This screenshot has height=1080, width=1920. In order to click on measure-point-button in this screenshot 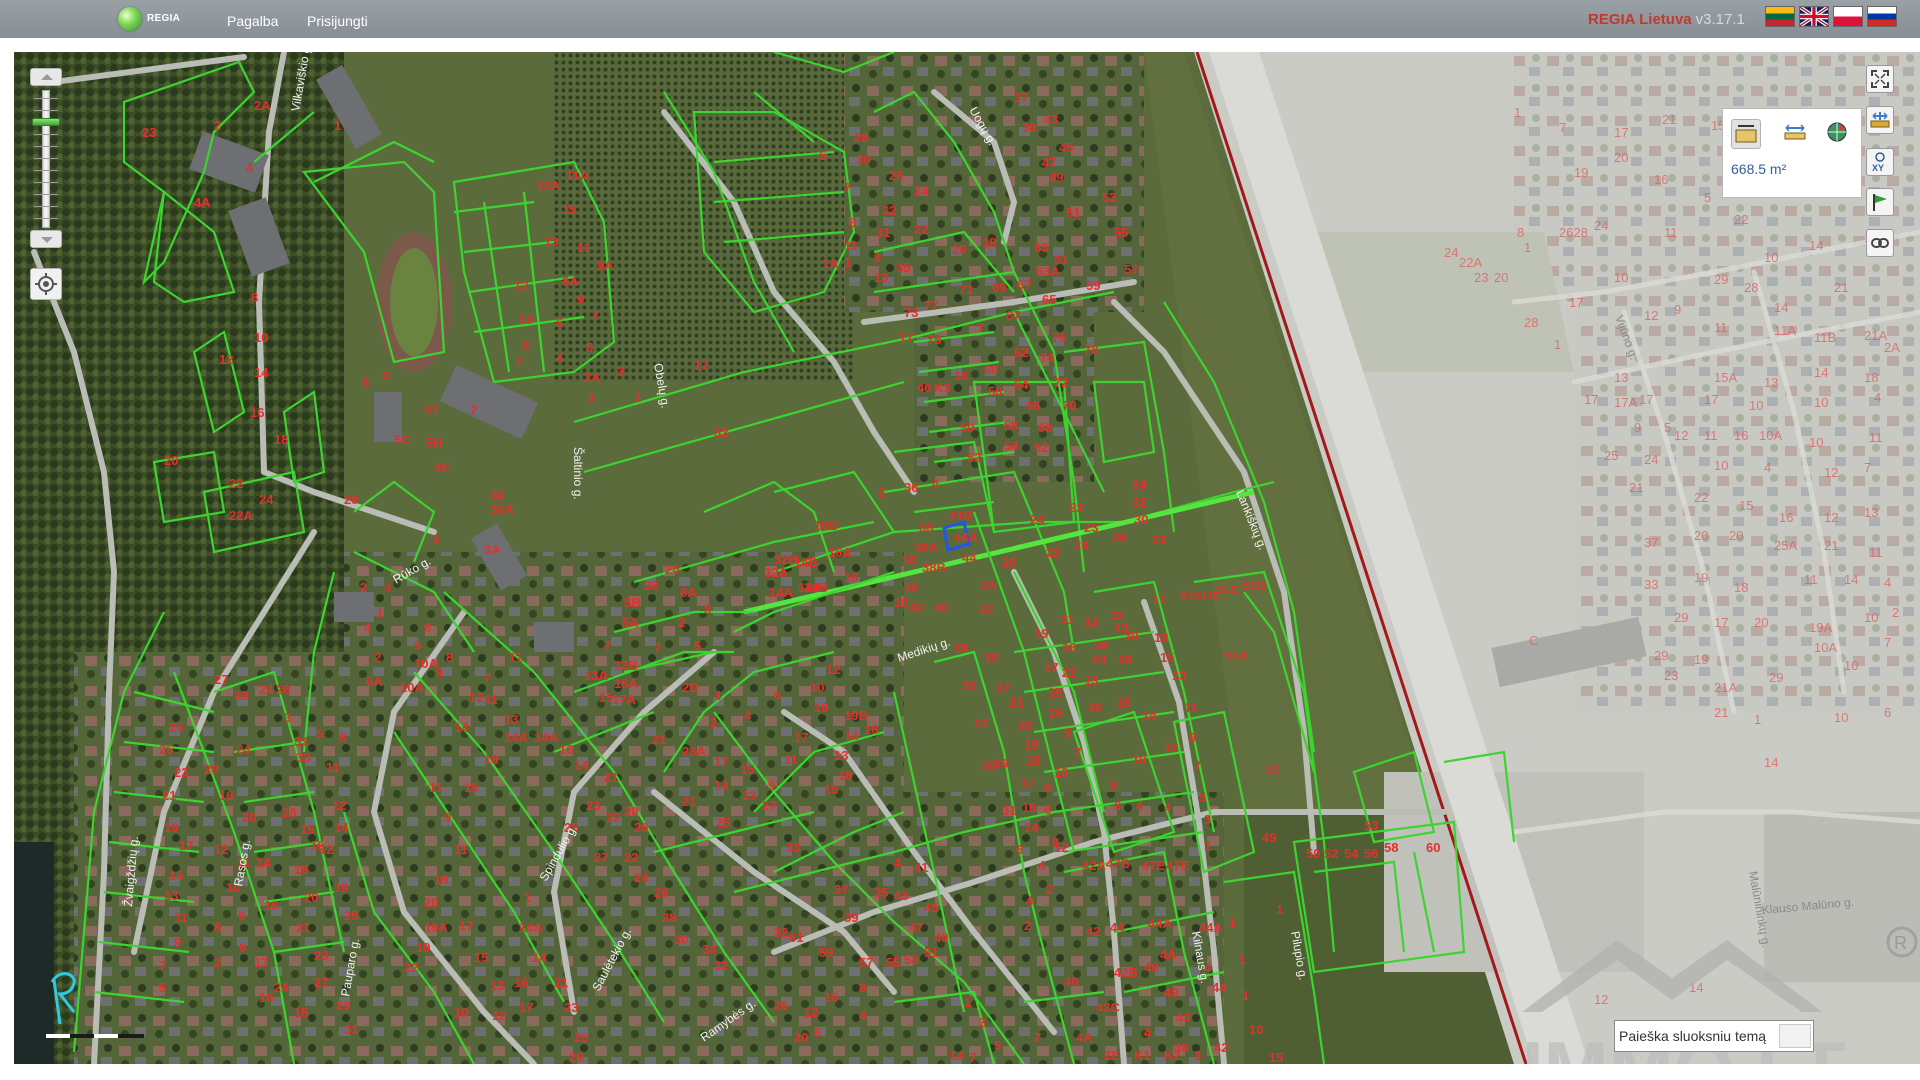, I will do `click(1838, 134)`.